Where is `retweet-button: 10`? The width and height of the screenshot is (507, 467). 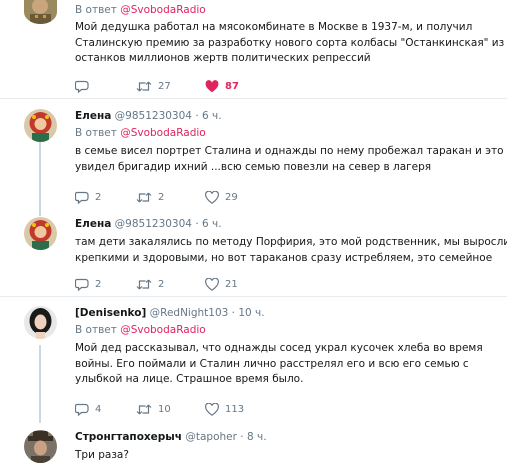
retweet-button: 10 is located at coordinates (153, 409).